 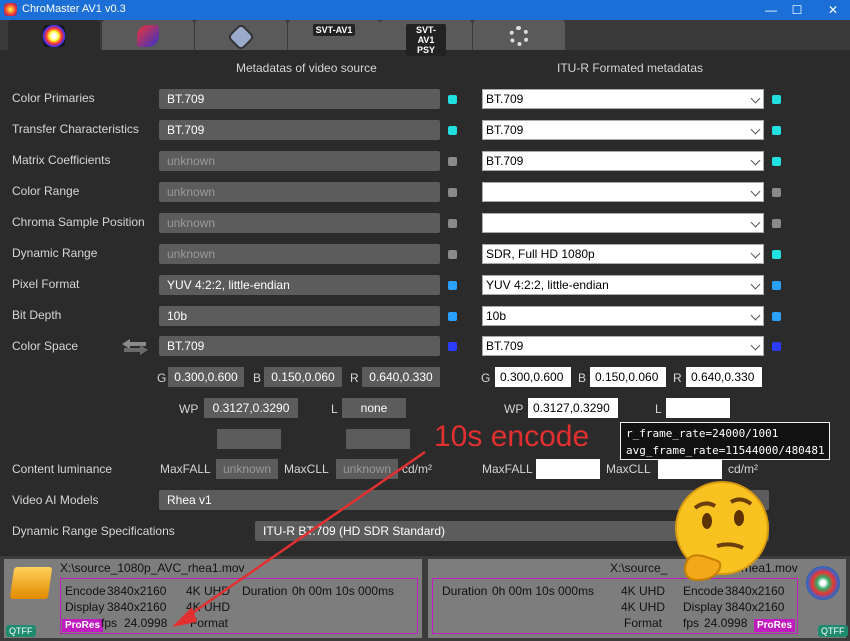 What do you see at coordinates (722, 531) in the screenshot?
I see `thinking-face-icon` at bounding box center [722, 531].